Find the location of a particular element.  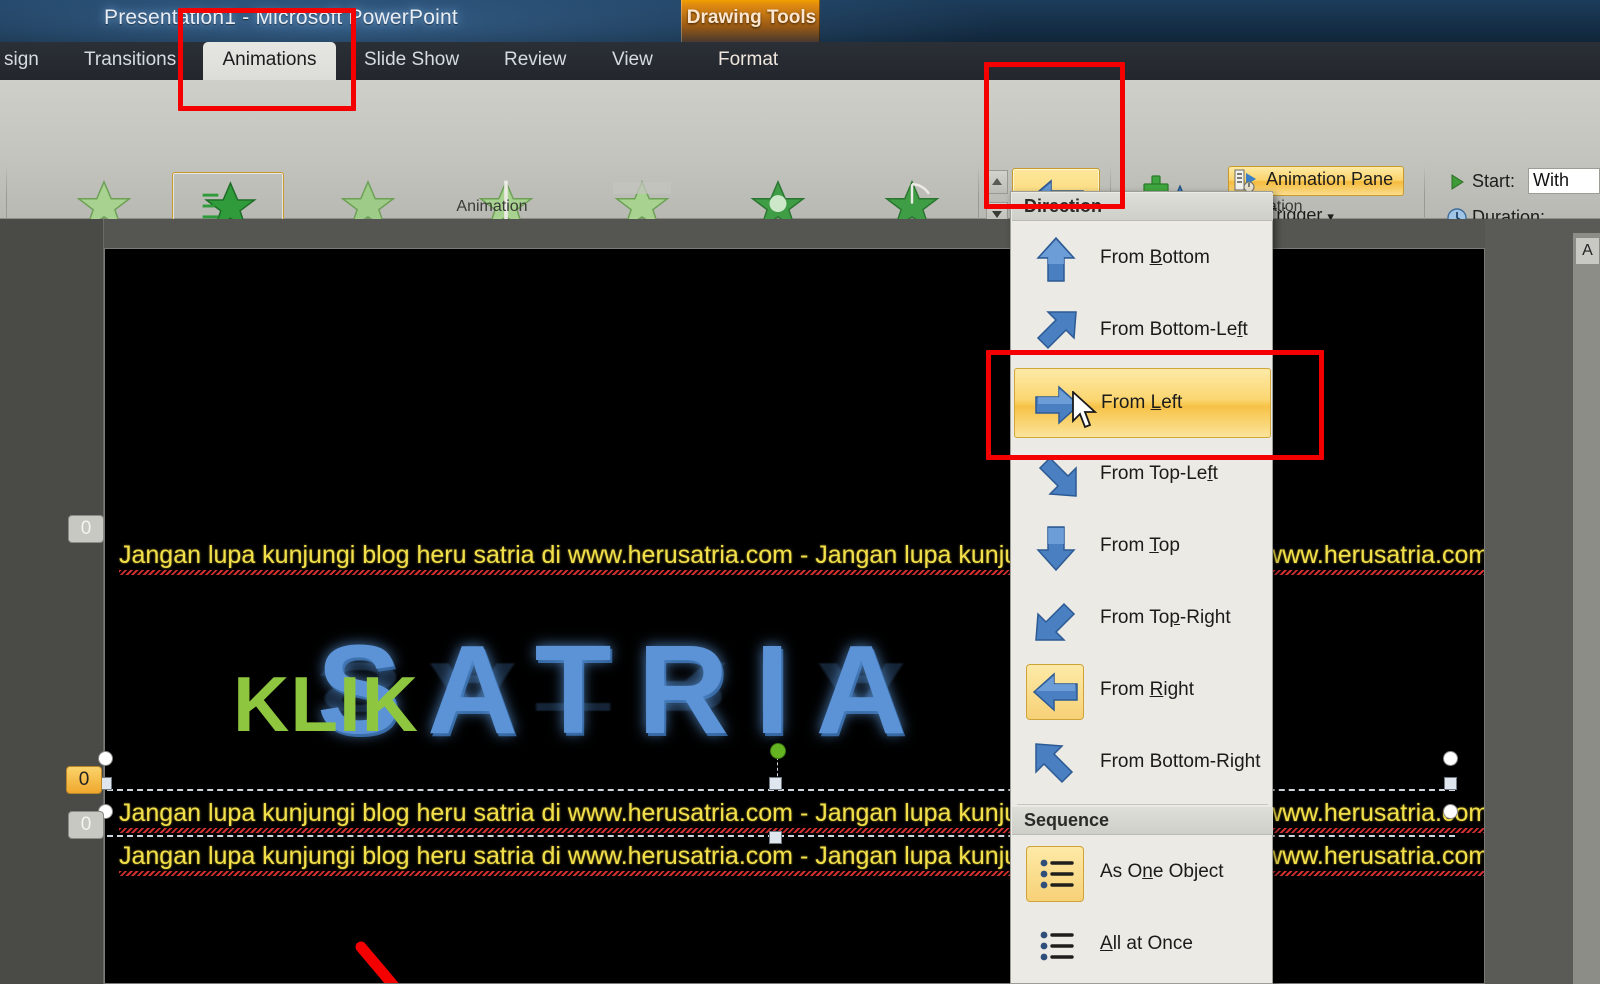

window-title: Presentation1 - Microsoft PowerPoint is located at coordinates (281, 17).